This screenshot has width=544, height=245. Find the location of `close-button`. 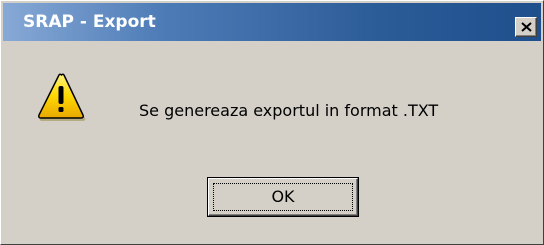

close-button is located at coordinates (526, 27).